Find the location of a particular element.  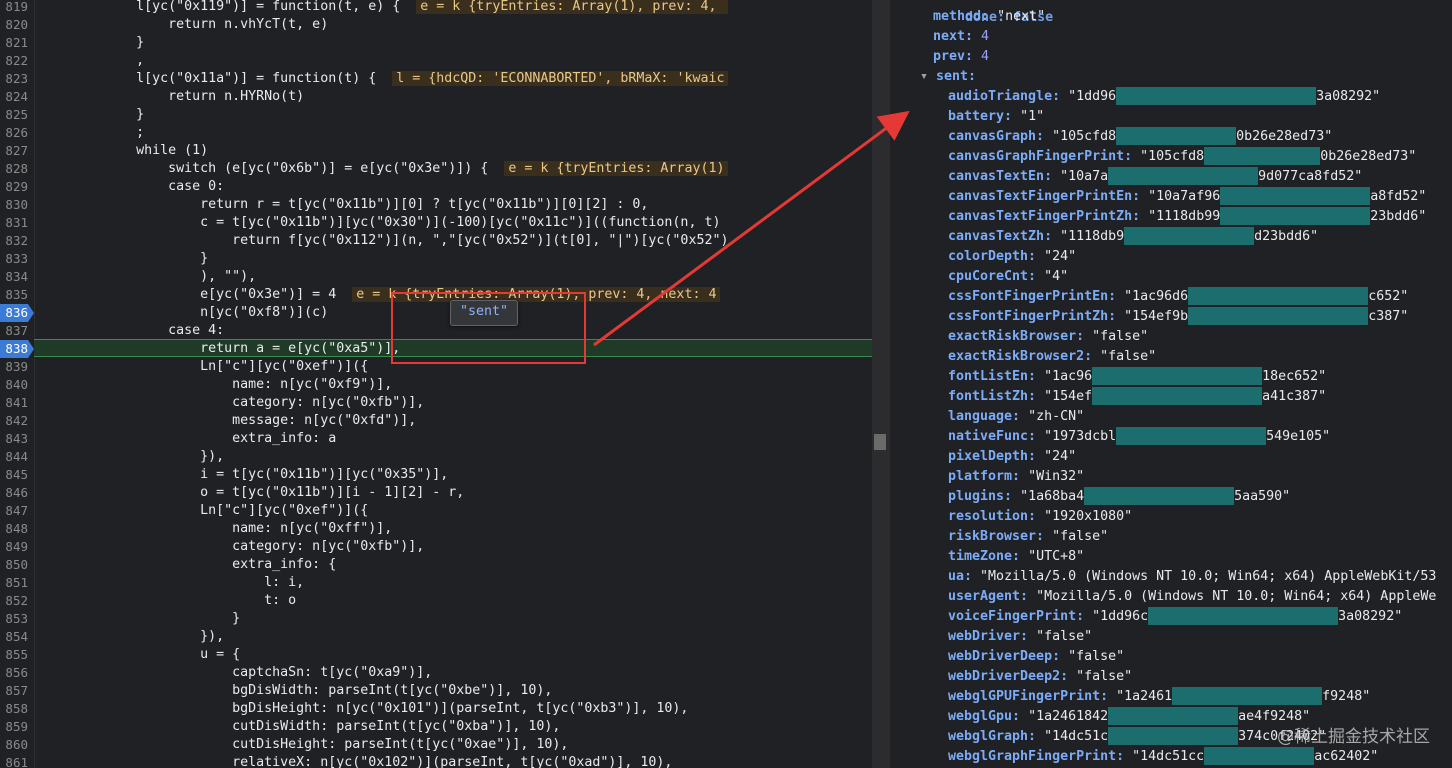

scope-row: audioTriangle: "1dd96 3a08292" is located at coordinates (1164, 97).